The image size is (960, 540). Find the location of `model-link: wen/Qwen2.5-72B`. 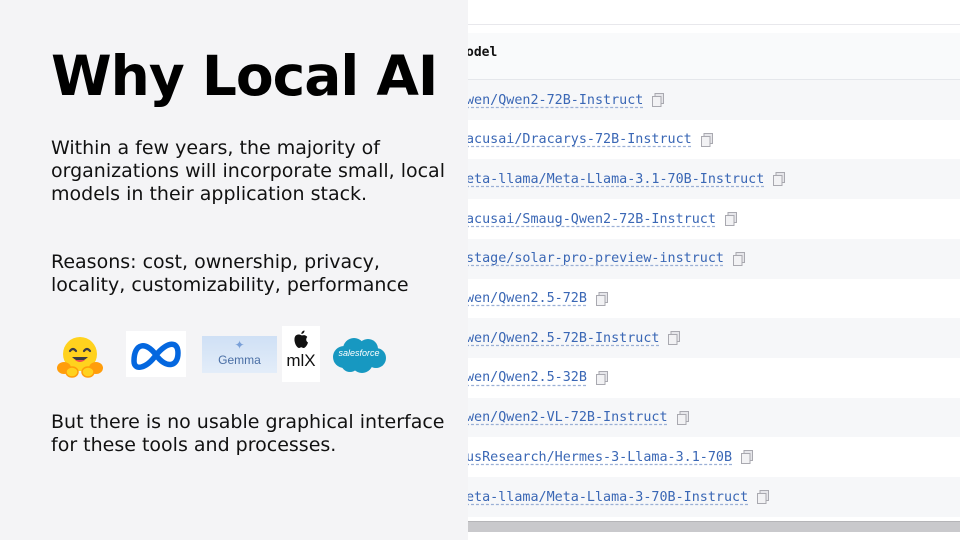

model-link: wen/Qwen2.5-72B is located at coordinates (527, 298).